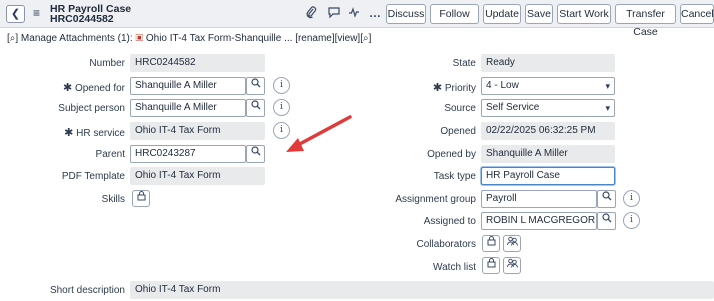  What do you see at coordinates (548, 86) in the screenshot?
I see `priority-select: 4 - Low ▾` at bounding box center [548, 86].